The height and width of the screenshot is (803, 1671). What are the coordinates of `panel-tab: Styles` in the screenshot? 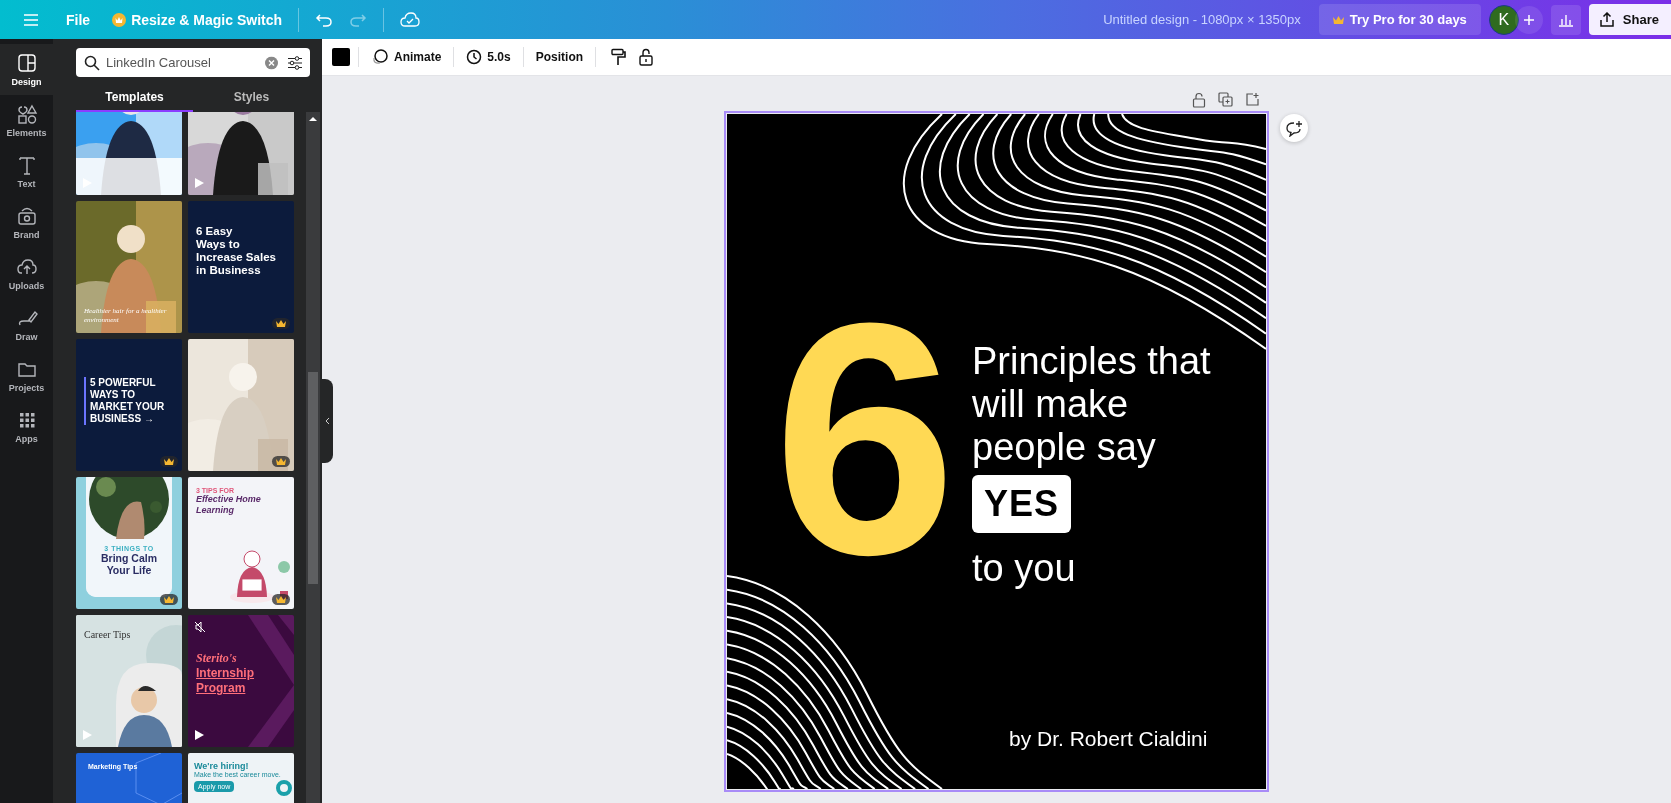 It's located at (251, 97).